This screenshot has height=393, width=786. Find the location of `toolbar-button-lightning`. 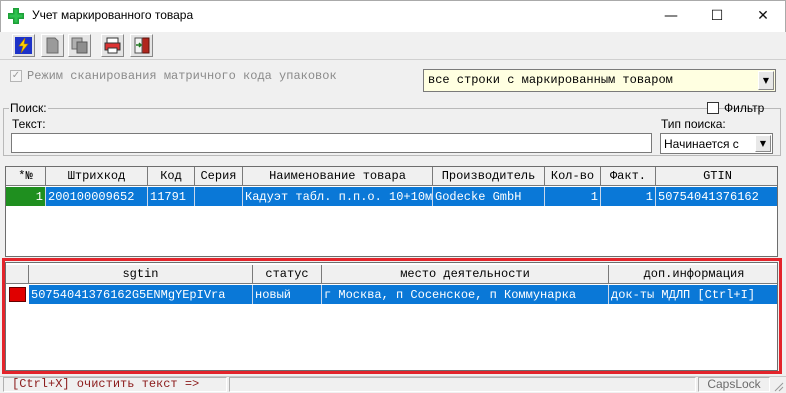

toolbar-button-lightning is located at coordinates (23, 45).